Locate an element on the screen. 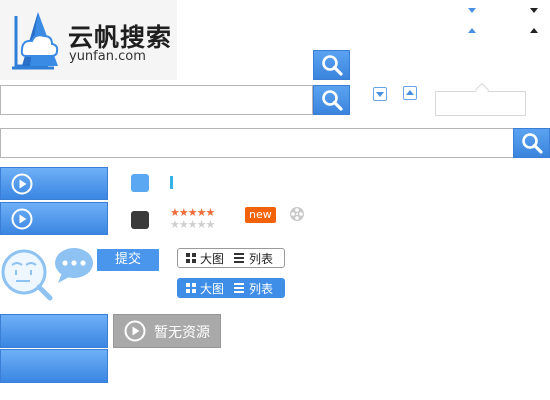  play-button is located at coordinates (54, 183).